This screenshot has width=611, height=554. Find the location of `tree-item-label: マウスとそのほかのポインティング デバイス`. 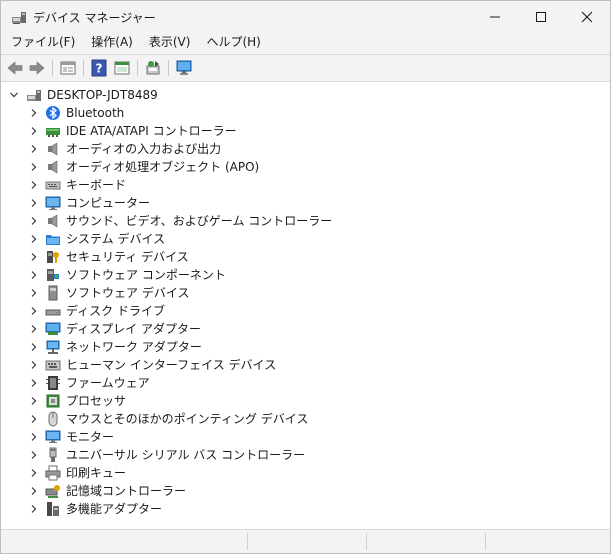

tree-item-label: マウスとそのほかのポインティング デバイス is located at coordinates (187, 419).